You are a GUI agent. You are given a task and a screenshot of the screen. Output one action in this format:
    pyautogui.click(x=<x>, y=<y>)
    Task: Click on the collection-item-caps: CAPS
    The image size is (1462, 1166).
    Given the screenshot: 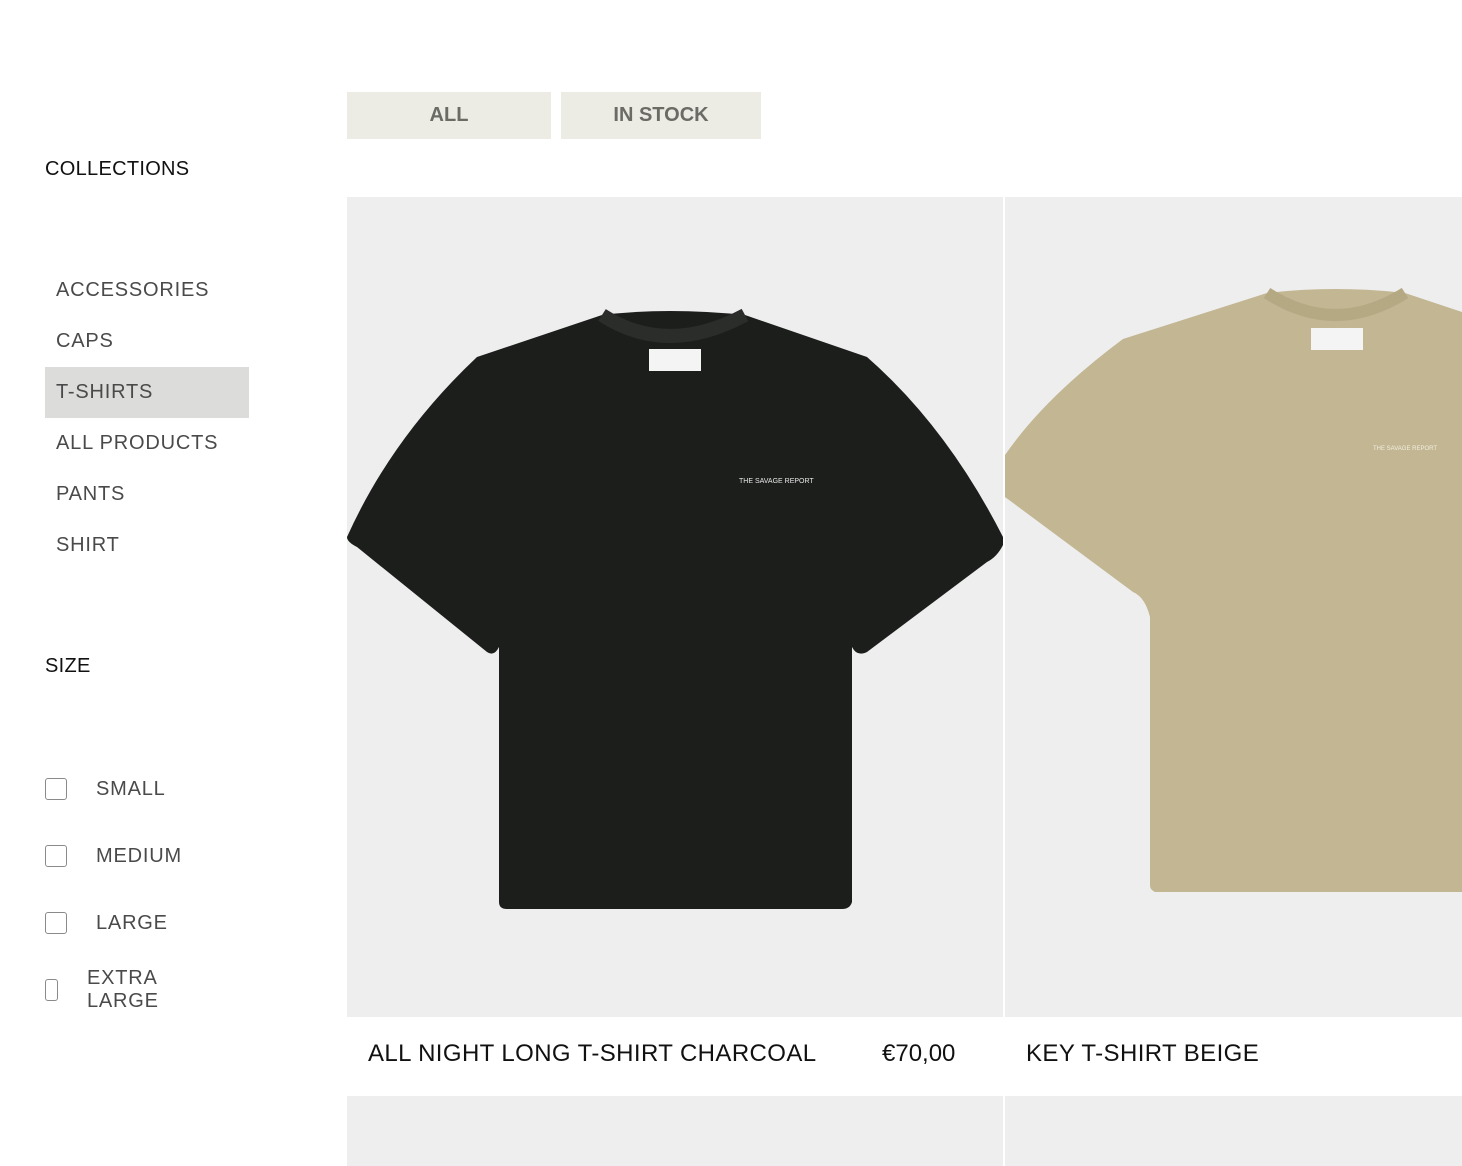 What is the action you would take?
    pyautogui.click(x=147, y=341)
    